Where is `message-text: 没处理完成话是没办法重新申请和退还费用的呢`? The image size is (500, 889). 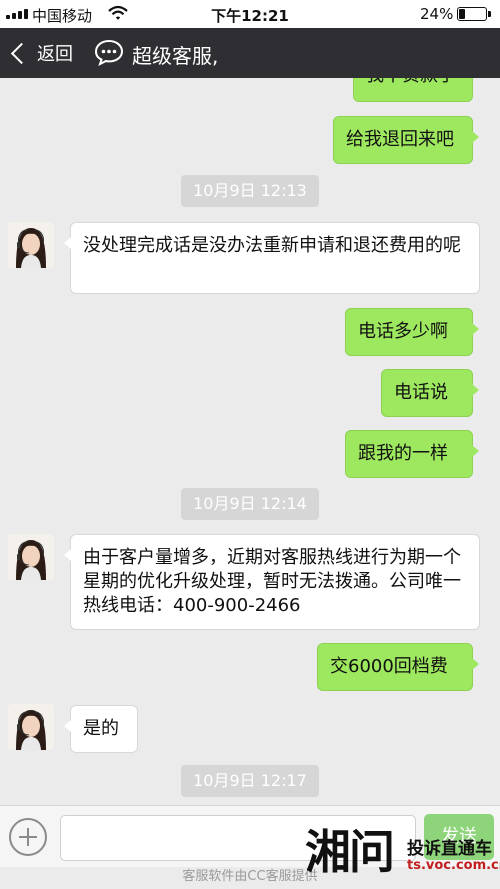
message-text: 没处理完成话是没办法重新申请和退还费用的呢 is located at coordinates (272, 245).